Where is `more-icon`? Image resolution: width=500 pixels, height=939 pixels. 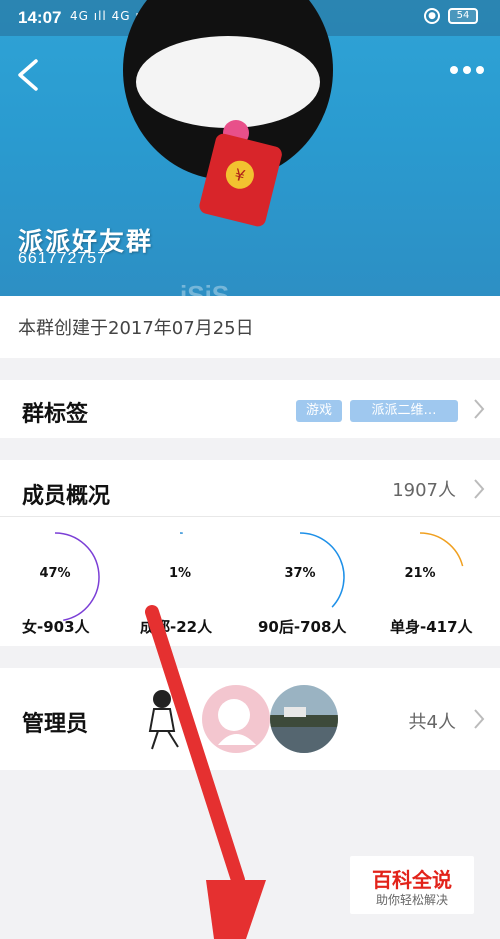
more-icon is located at coordinates (468, 73).